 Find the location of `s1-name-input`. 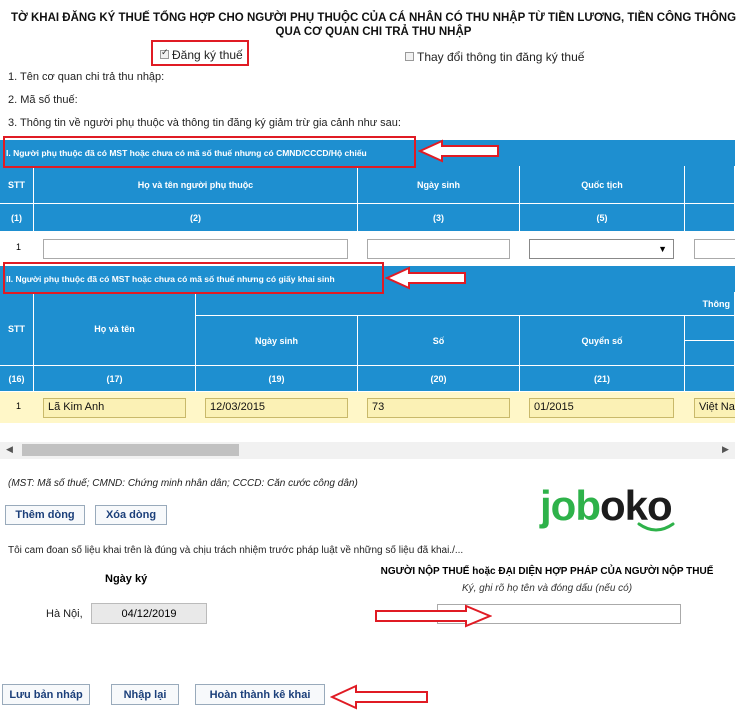

s1-name-input is located at coordinates (195, 249).